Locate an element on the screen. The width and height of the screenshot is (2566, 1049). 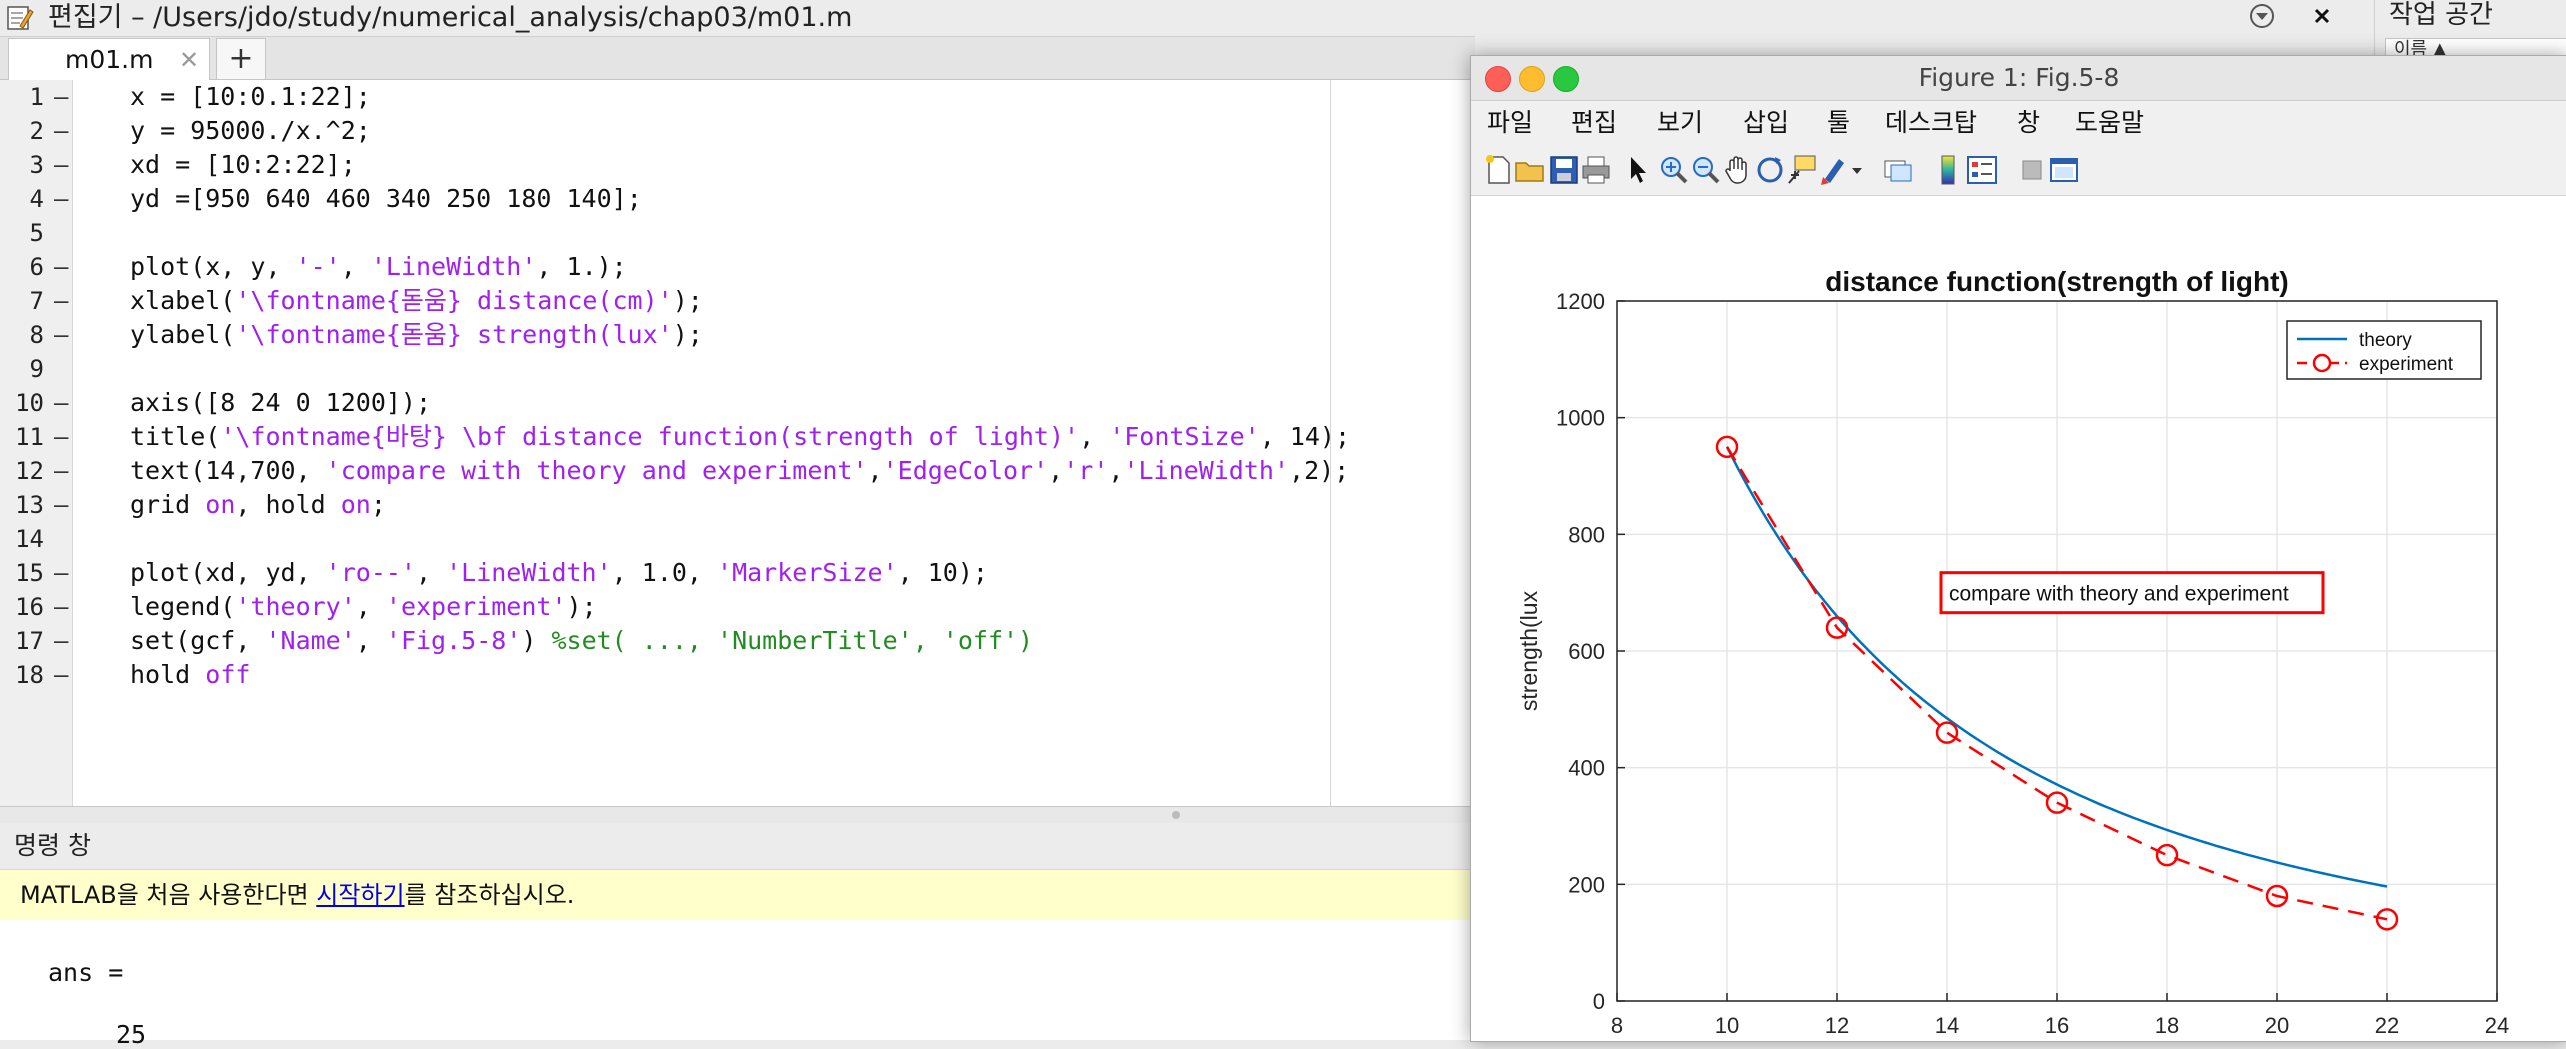
figure-titlebar: Figure 1: Fig.5-8 is located at coordinates (2018, 78).